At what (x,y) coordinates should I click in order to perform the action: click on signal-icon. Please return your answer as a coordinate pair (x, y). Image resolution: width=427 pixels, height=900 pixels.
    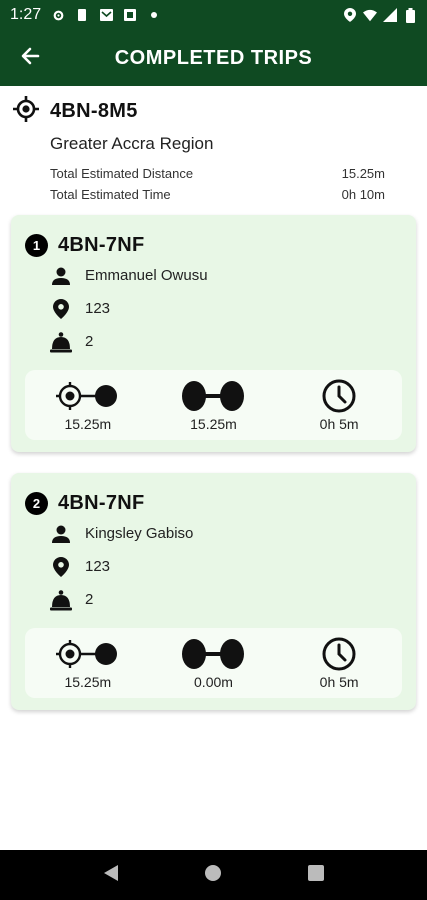
    Looking at the image, I should click on (390, 15).